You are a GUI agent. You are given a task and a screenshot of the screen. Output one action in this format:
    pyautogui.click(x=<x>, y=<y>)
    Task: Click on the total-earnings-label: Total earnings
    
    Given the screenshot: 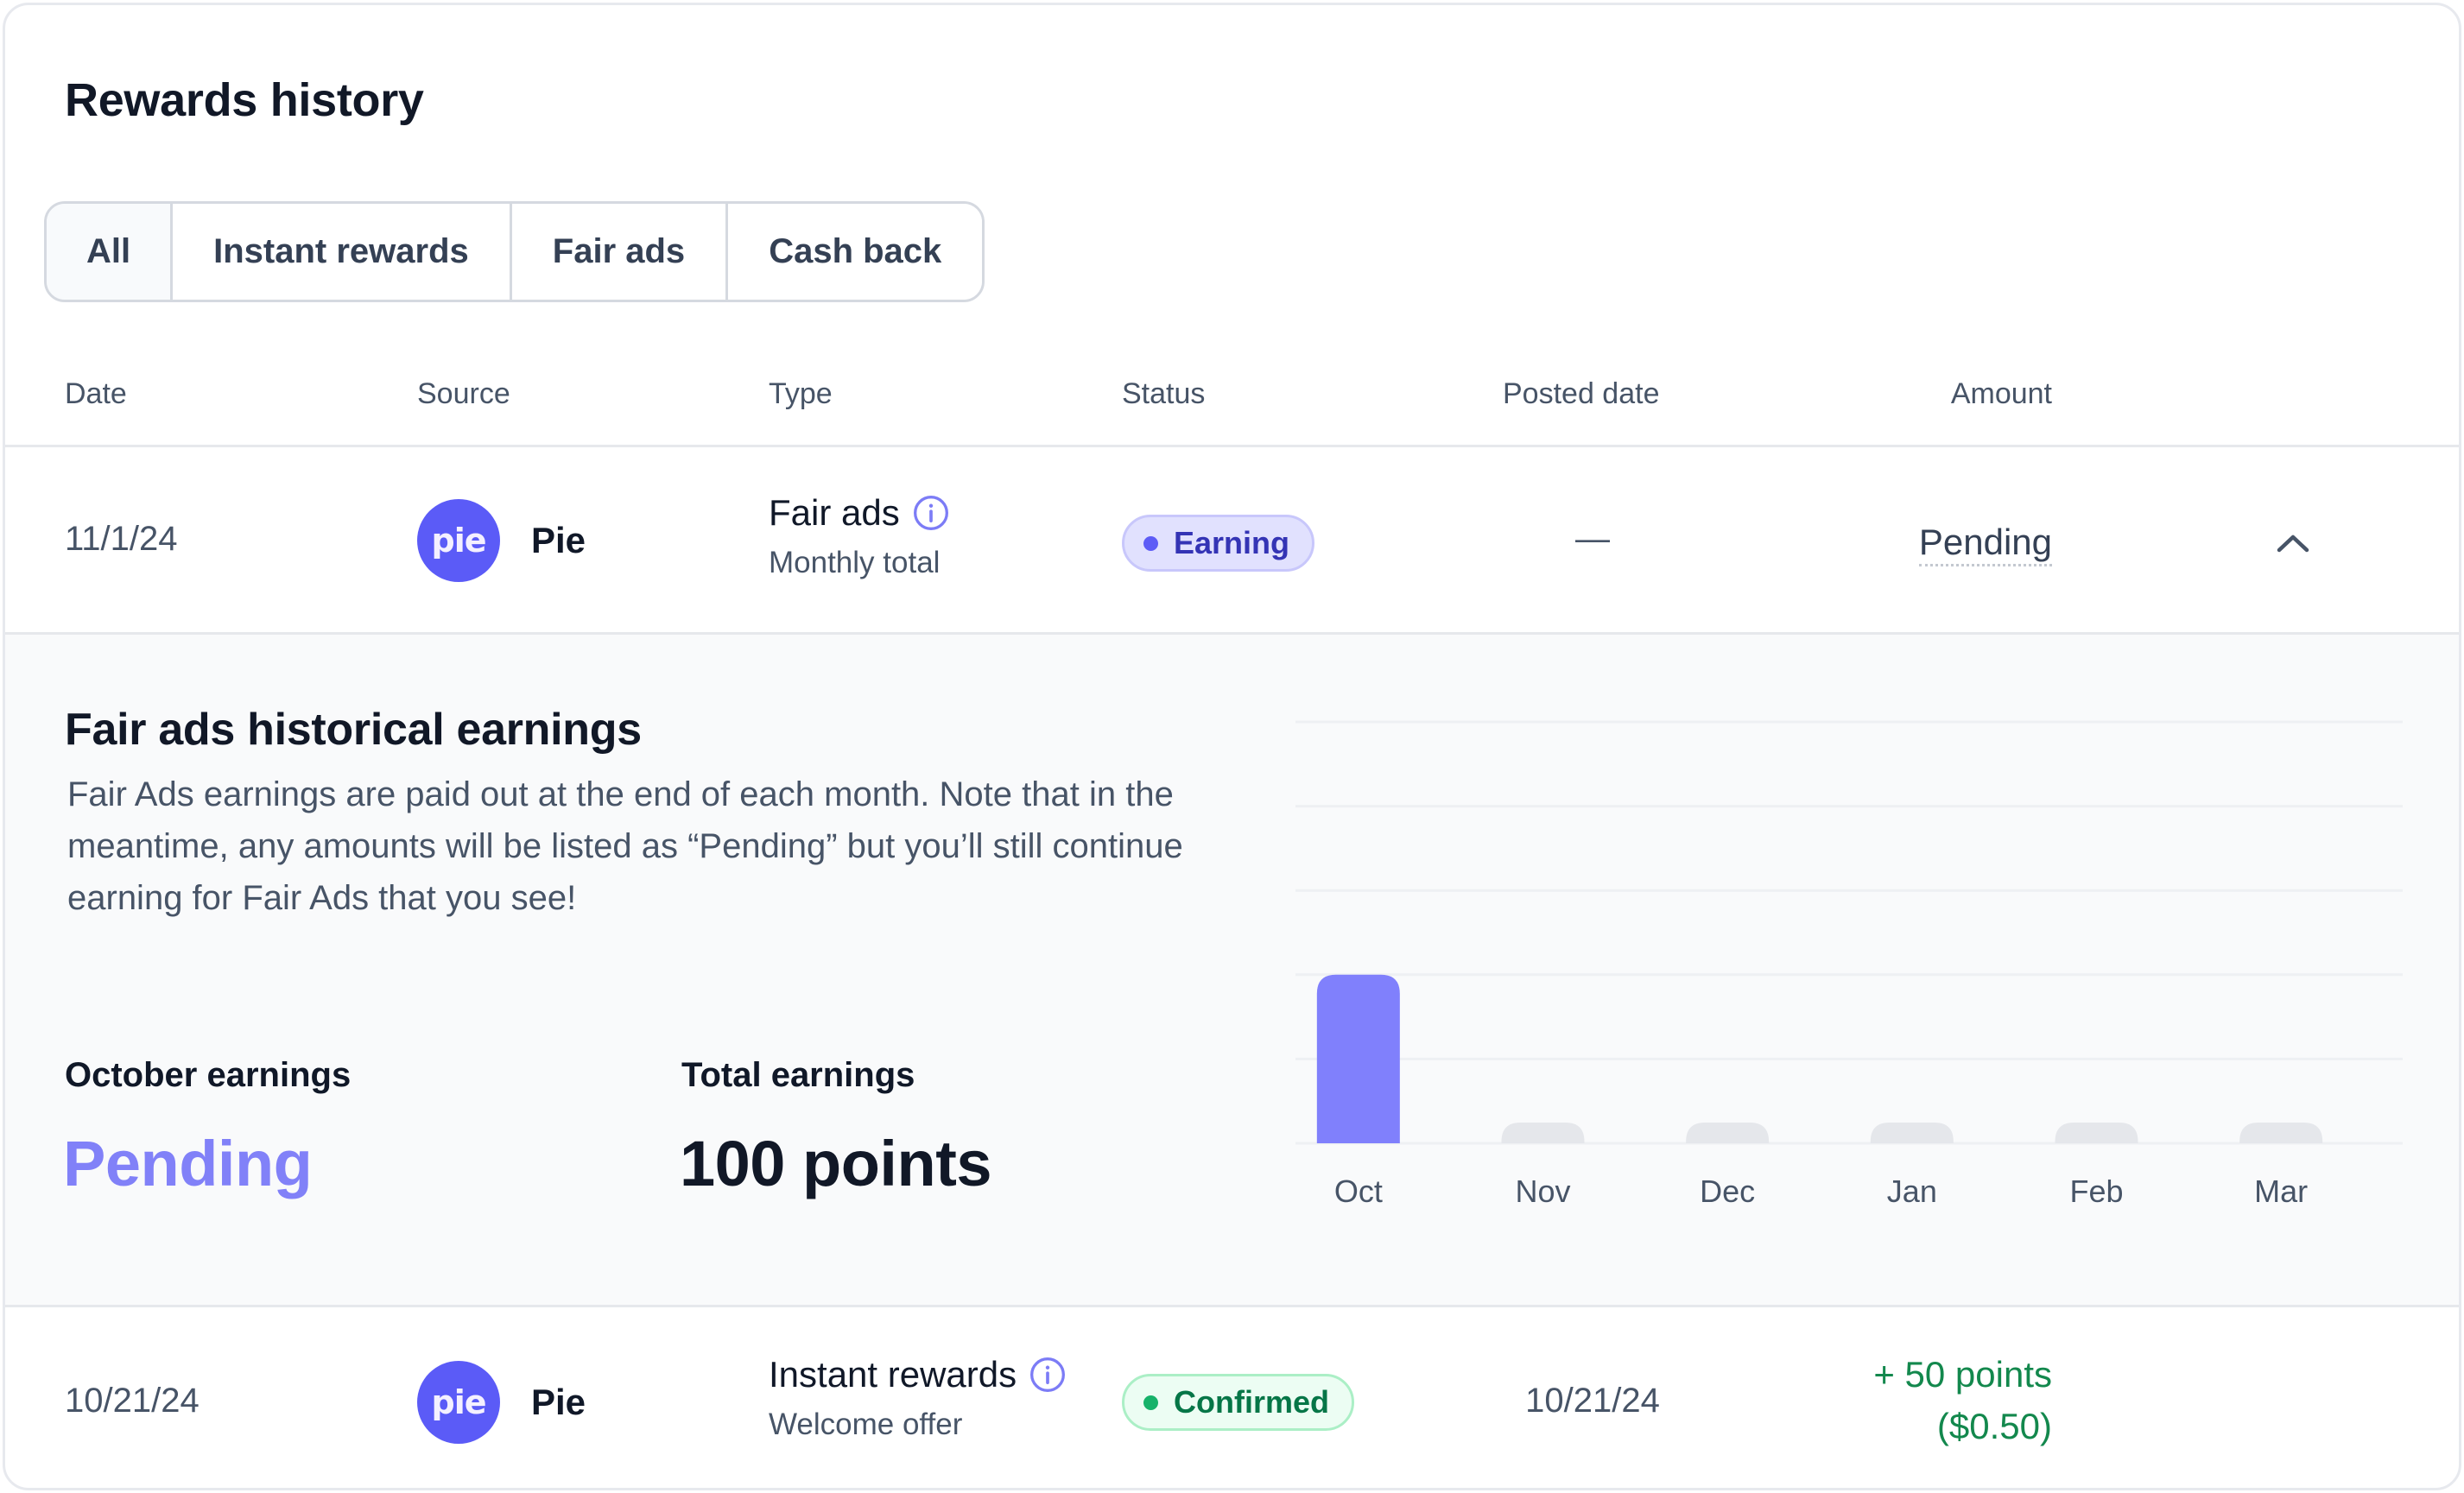 What is the action you would take?
    pyautogui.click(x=798, y=1075)
    